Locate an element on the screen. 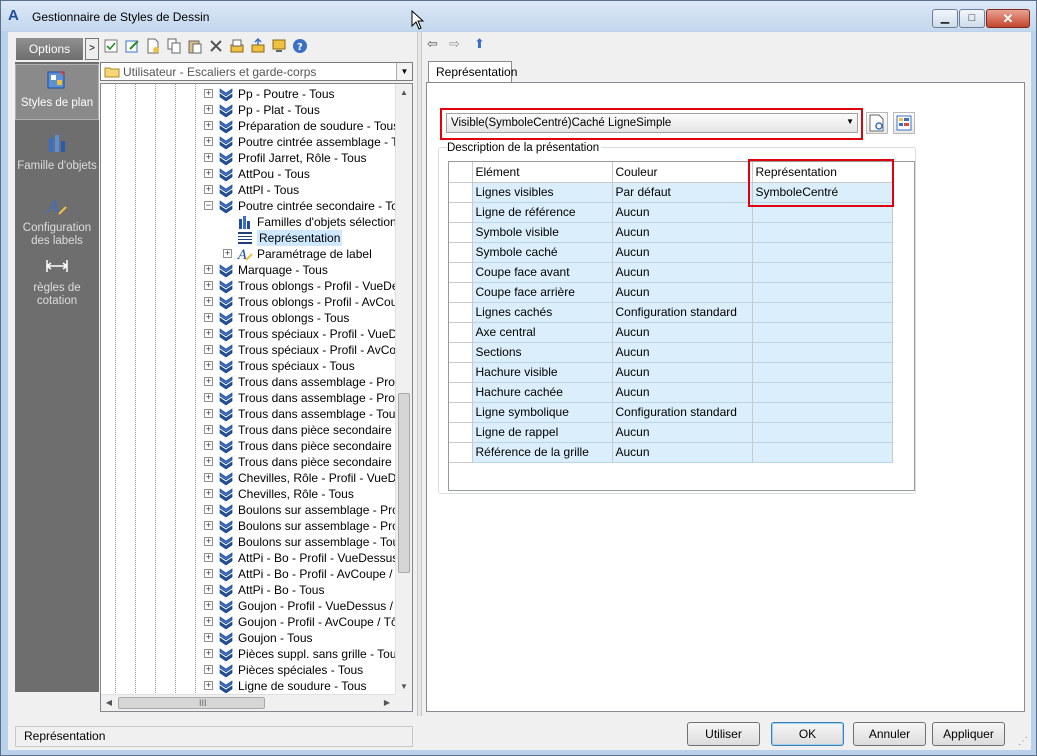  edit-icon is located at coordinates (132, 46).